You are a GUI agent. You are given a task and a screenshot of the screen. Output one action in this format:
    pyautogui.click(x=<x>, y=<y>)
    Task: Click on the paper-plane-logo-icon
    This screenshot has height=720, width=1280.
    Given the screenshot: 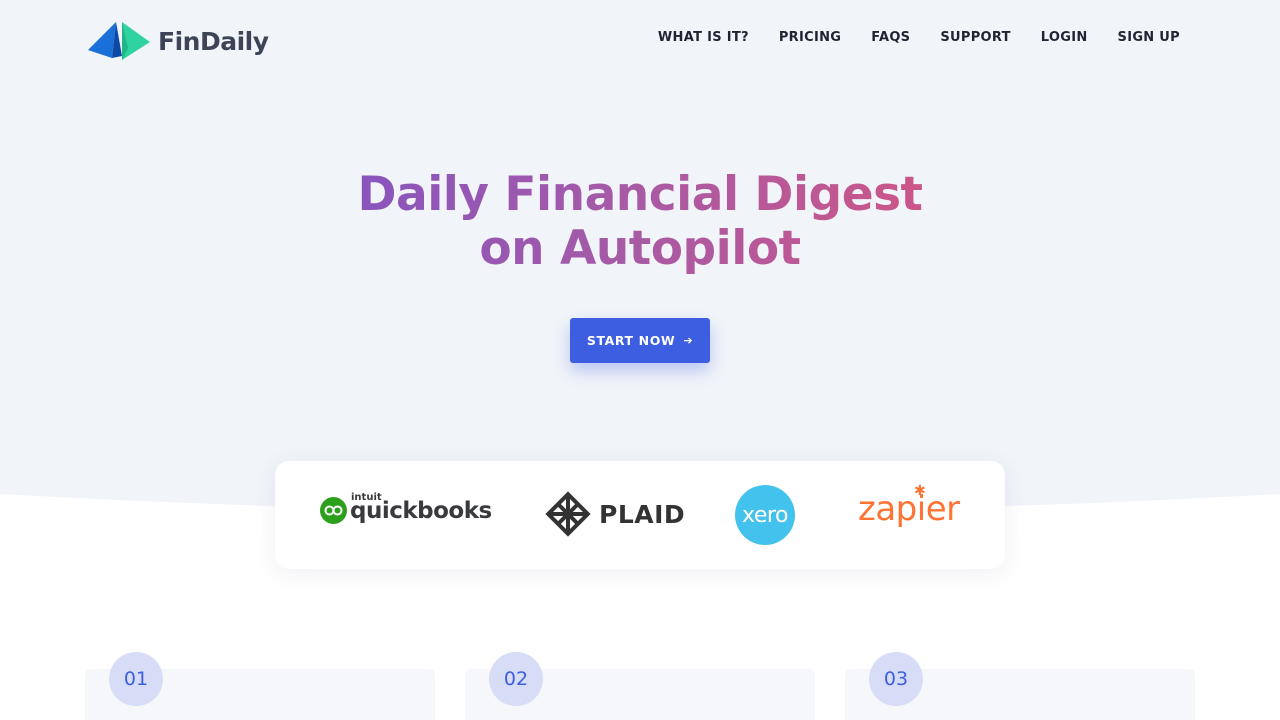 What is the action you would take?
    pyautogui.click(x=119, y=41)
    